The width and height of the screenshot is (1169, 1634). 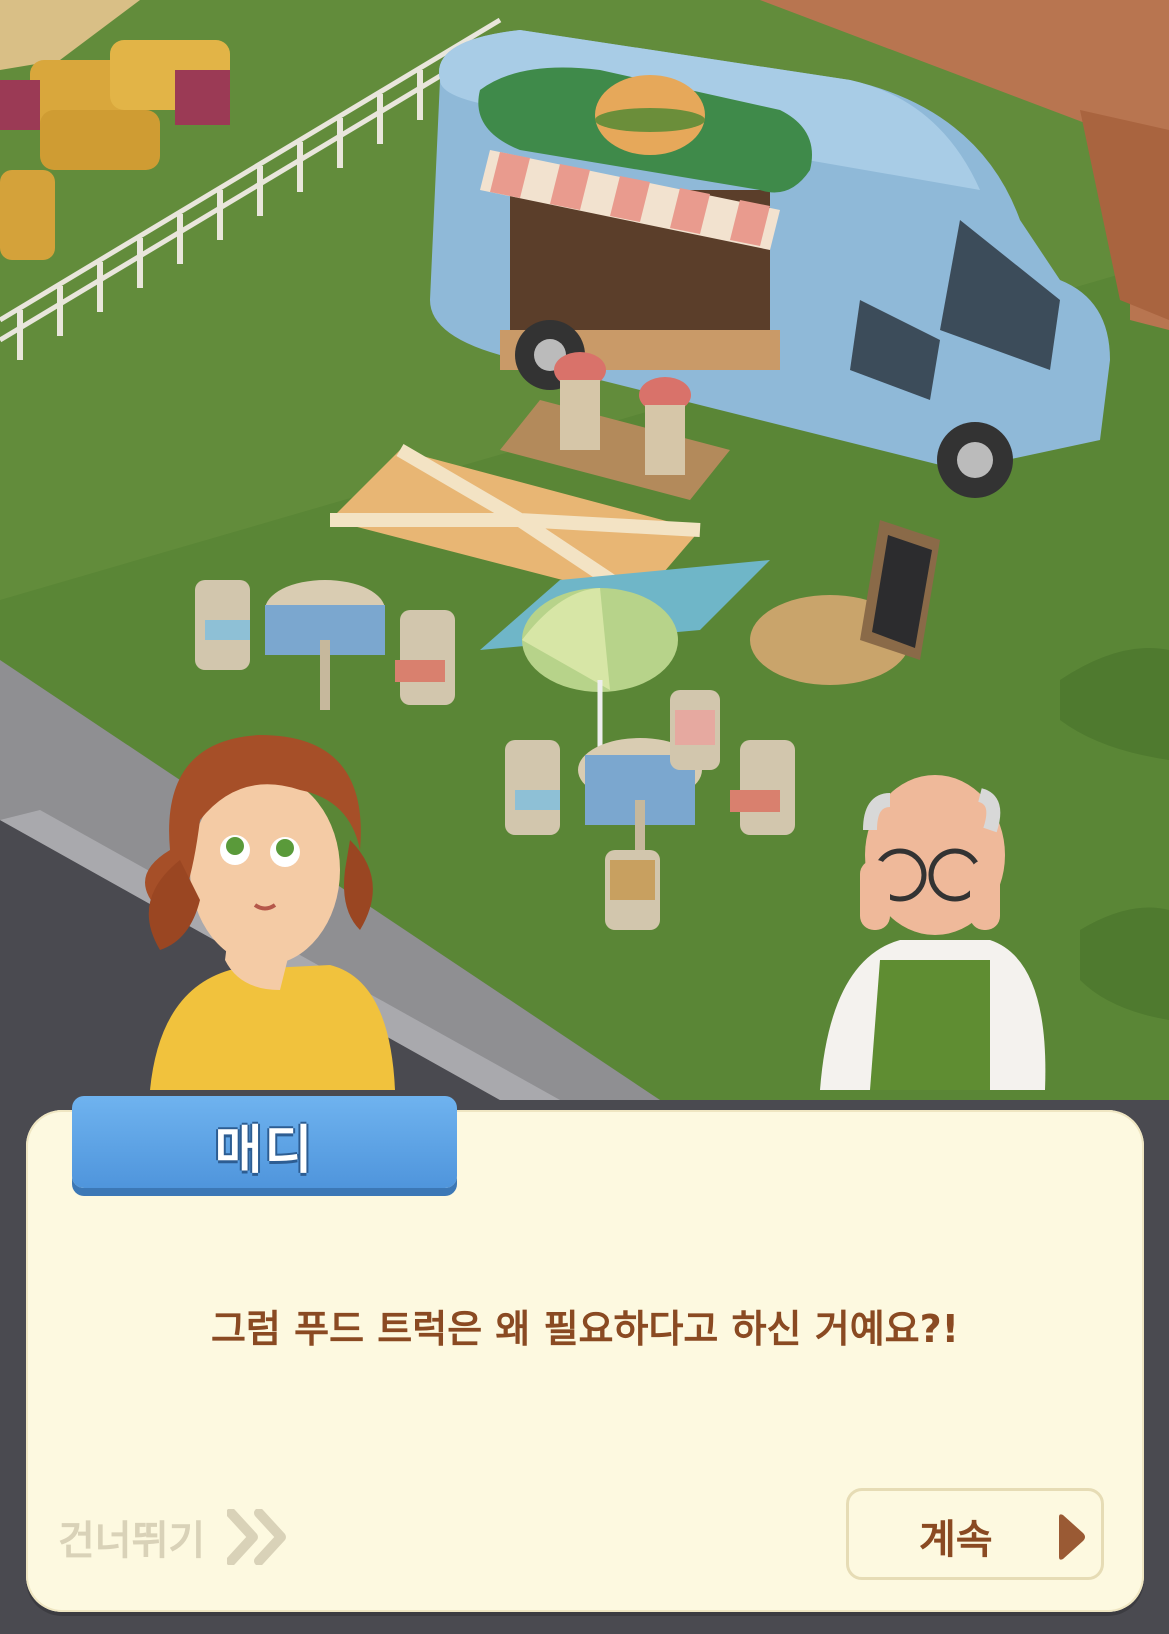 What do you see at coordinates (956, 1540) in the screenshot?
I see `continue-label: 계속` at bounding box center [956, 1540].